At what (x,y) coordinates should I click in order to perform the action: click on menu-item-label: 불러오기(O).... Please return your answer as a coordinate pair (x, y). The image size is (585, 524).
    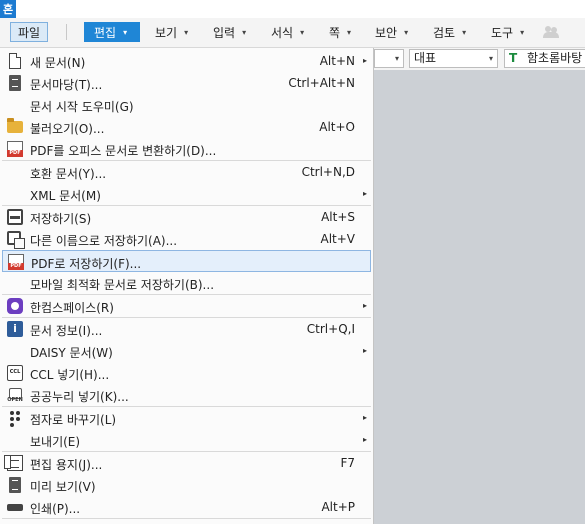
    Looking at the image, I should click on (67, 129).